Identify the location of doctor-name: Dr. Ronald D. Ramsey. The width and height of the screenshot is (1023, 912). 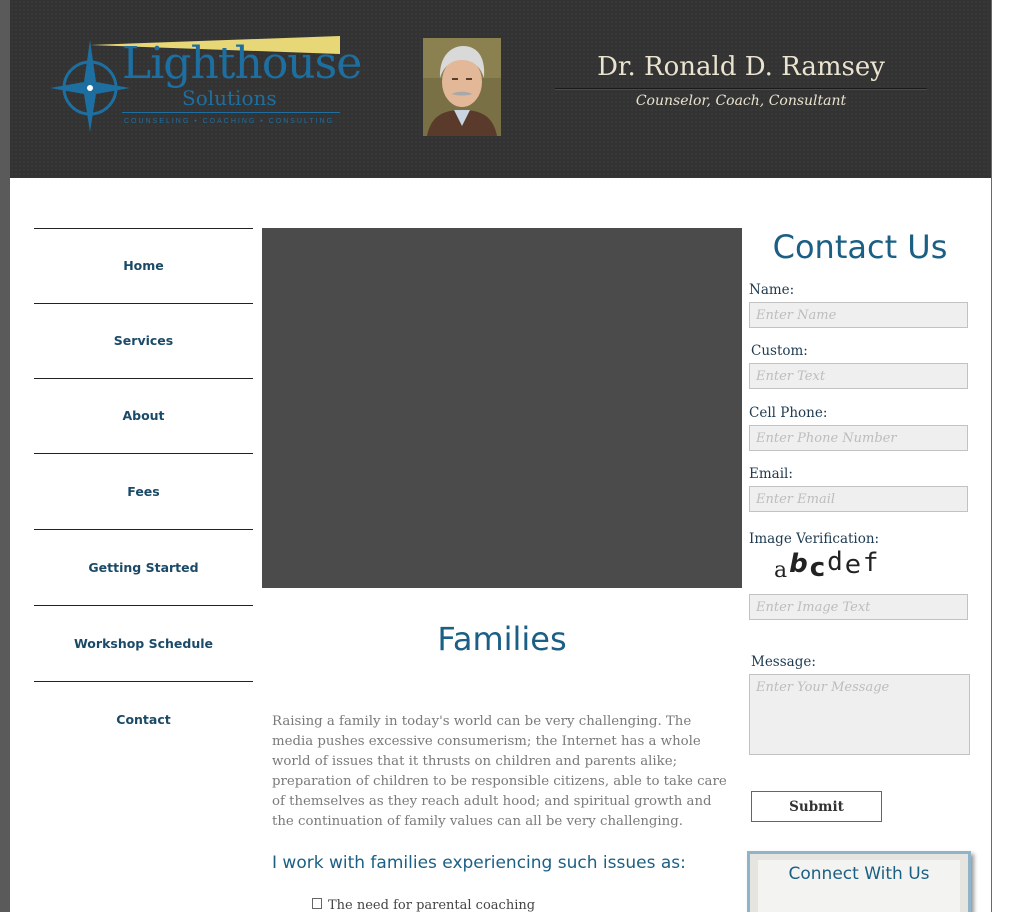
(741, 67).